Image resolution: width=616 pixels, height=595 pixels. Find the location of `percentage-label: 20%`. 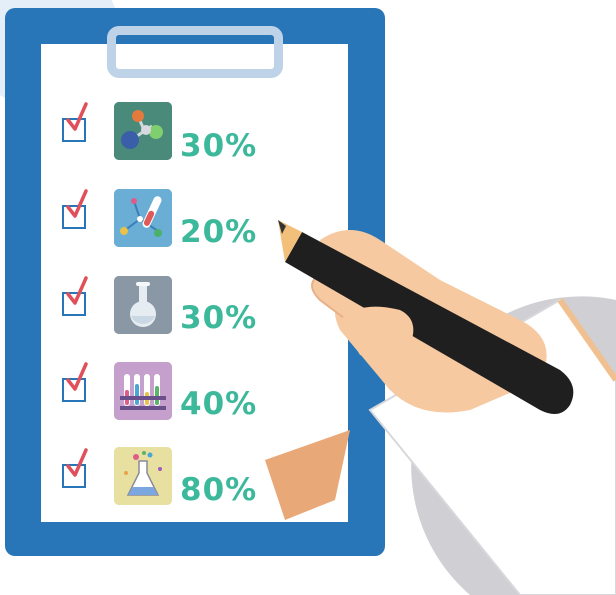

percentage-label: 20% is located at coordinates (219, 232).